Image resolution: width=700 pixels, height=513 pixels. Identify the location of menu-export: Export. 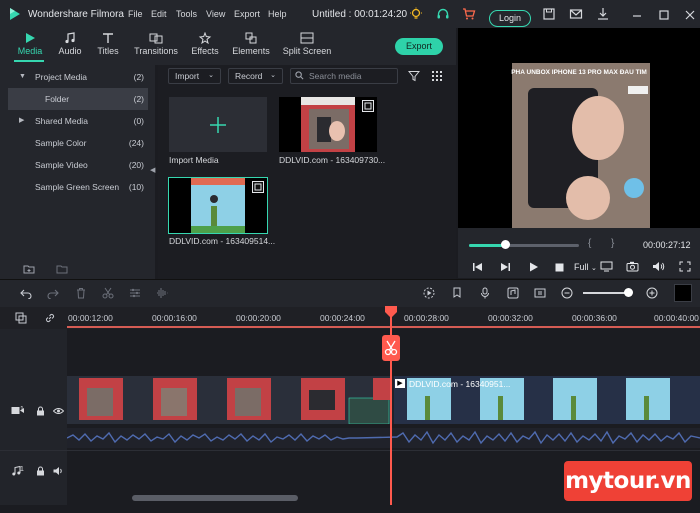
(247, 14).